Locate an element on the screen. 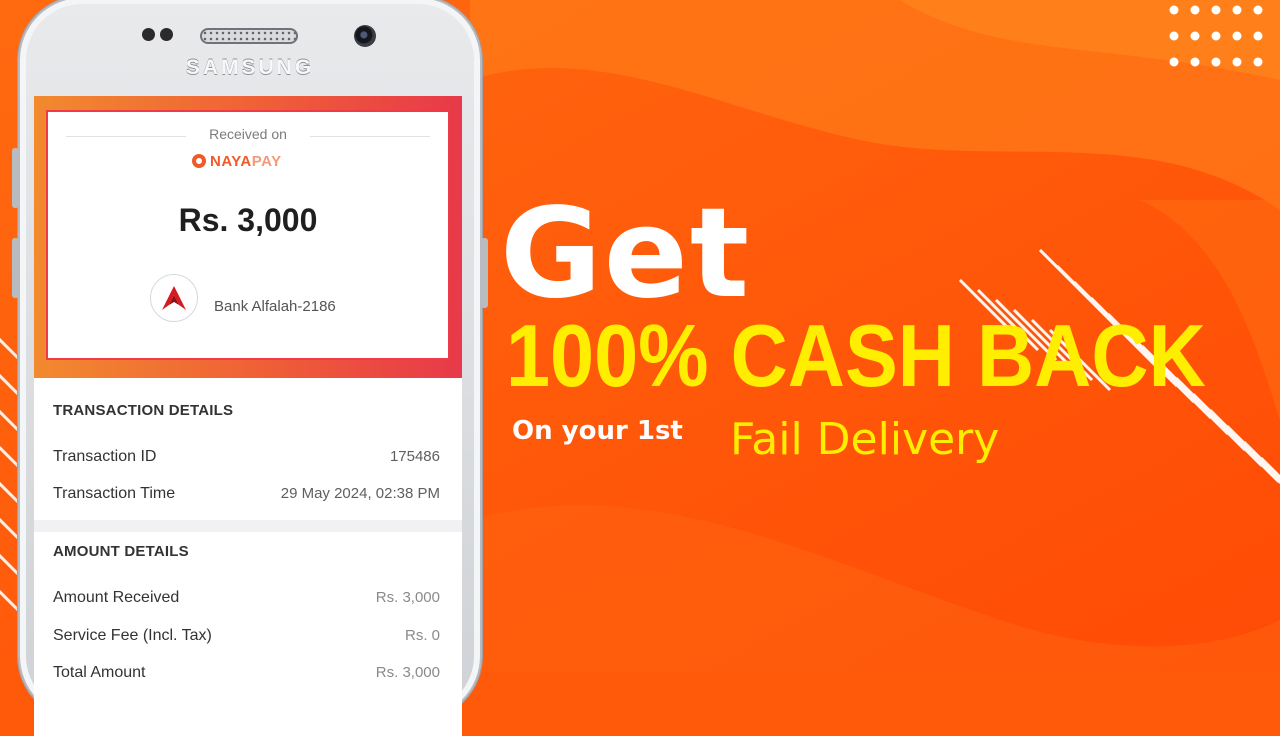 This screenshot has height=736, width=1280. promo-offer: 100% CASH BACK is located at coordinates (856, 355).